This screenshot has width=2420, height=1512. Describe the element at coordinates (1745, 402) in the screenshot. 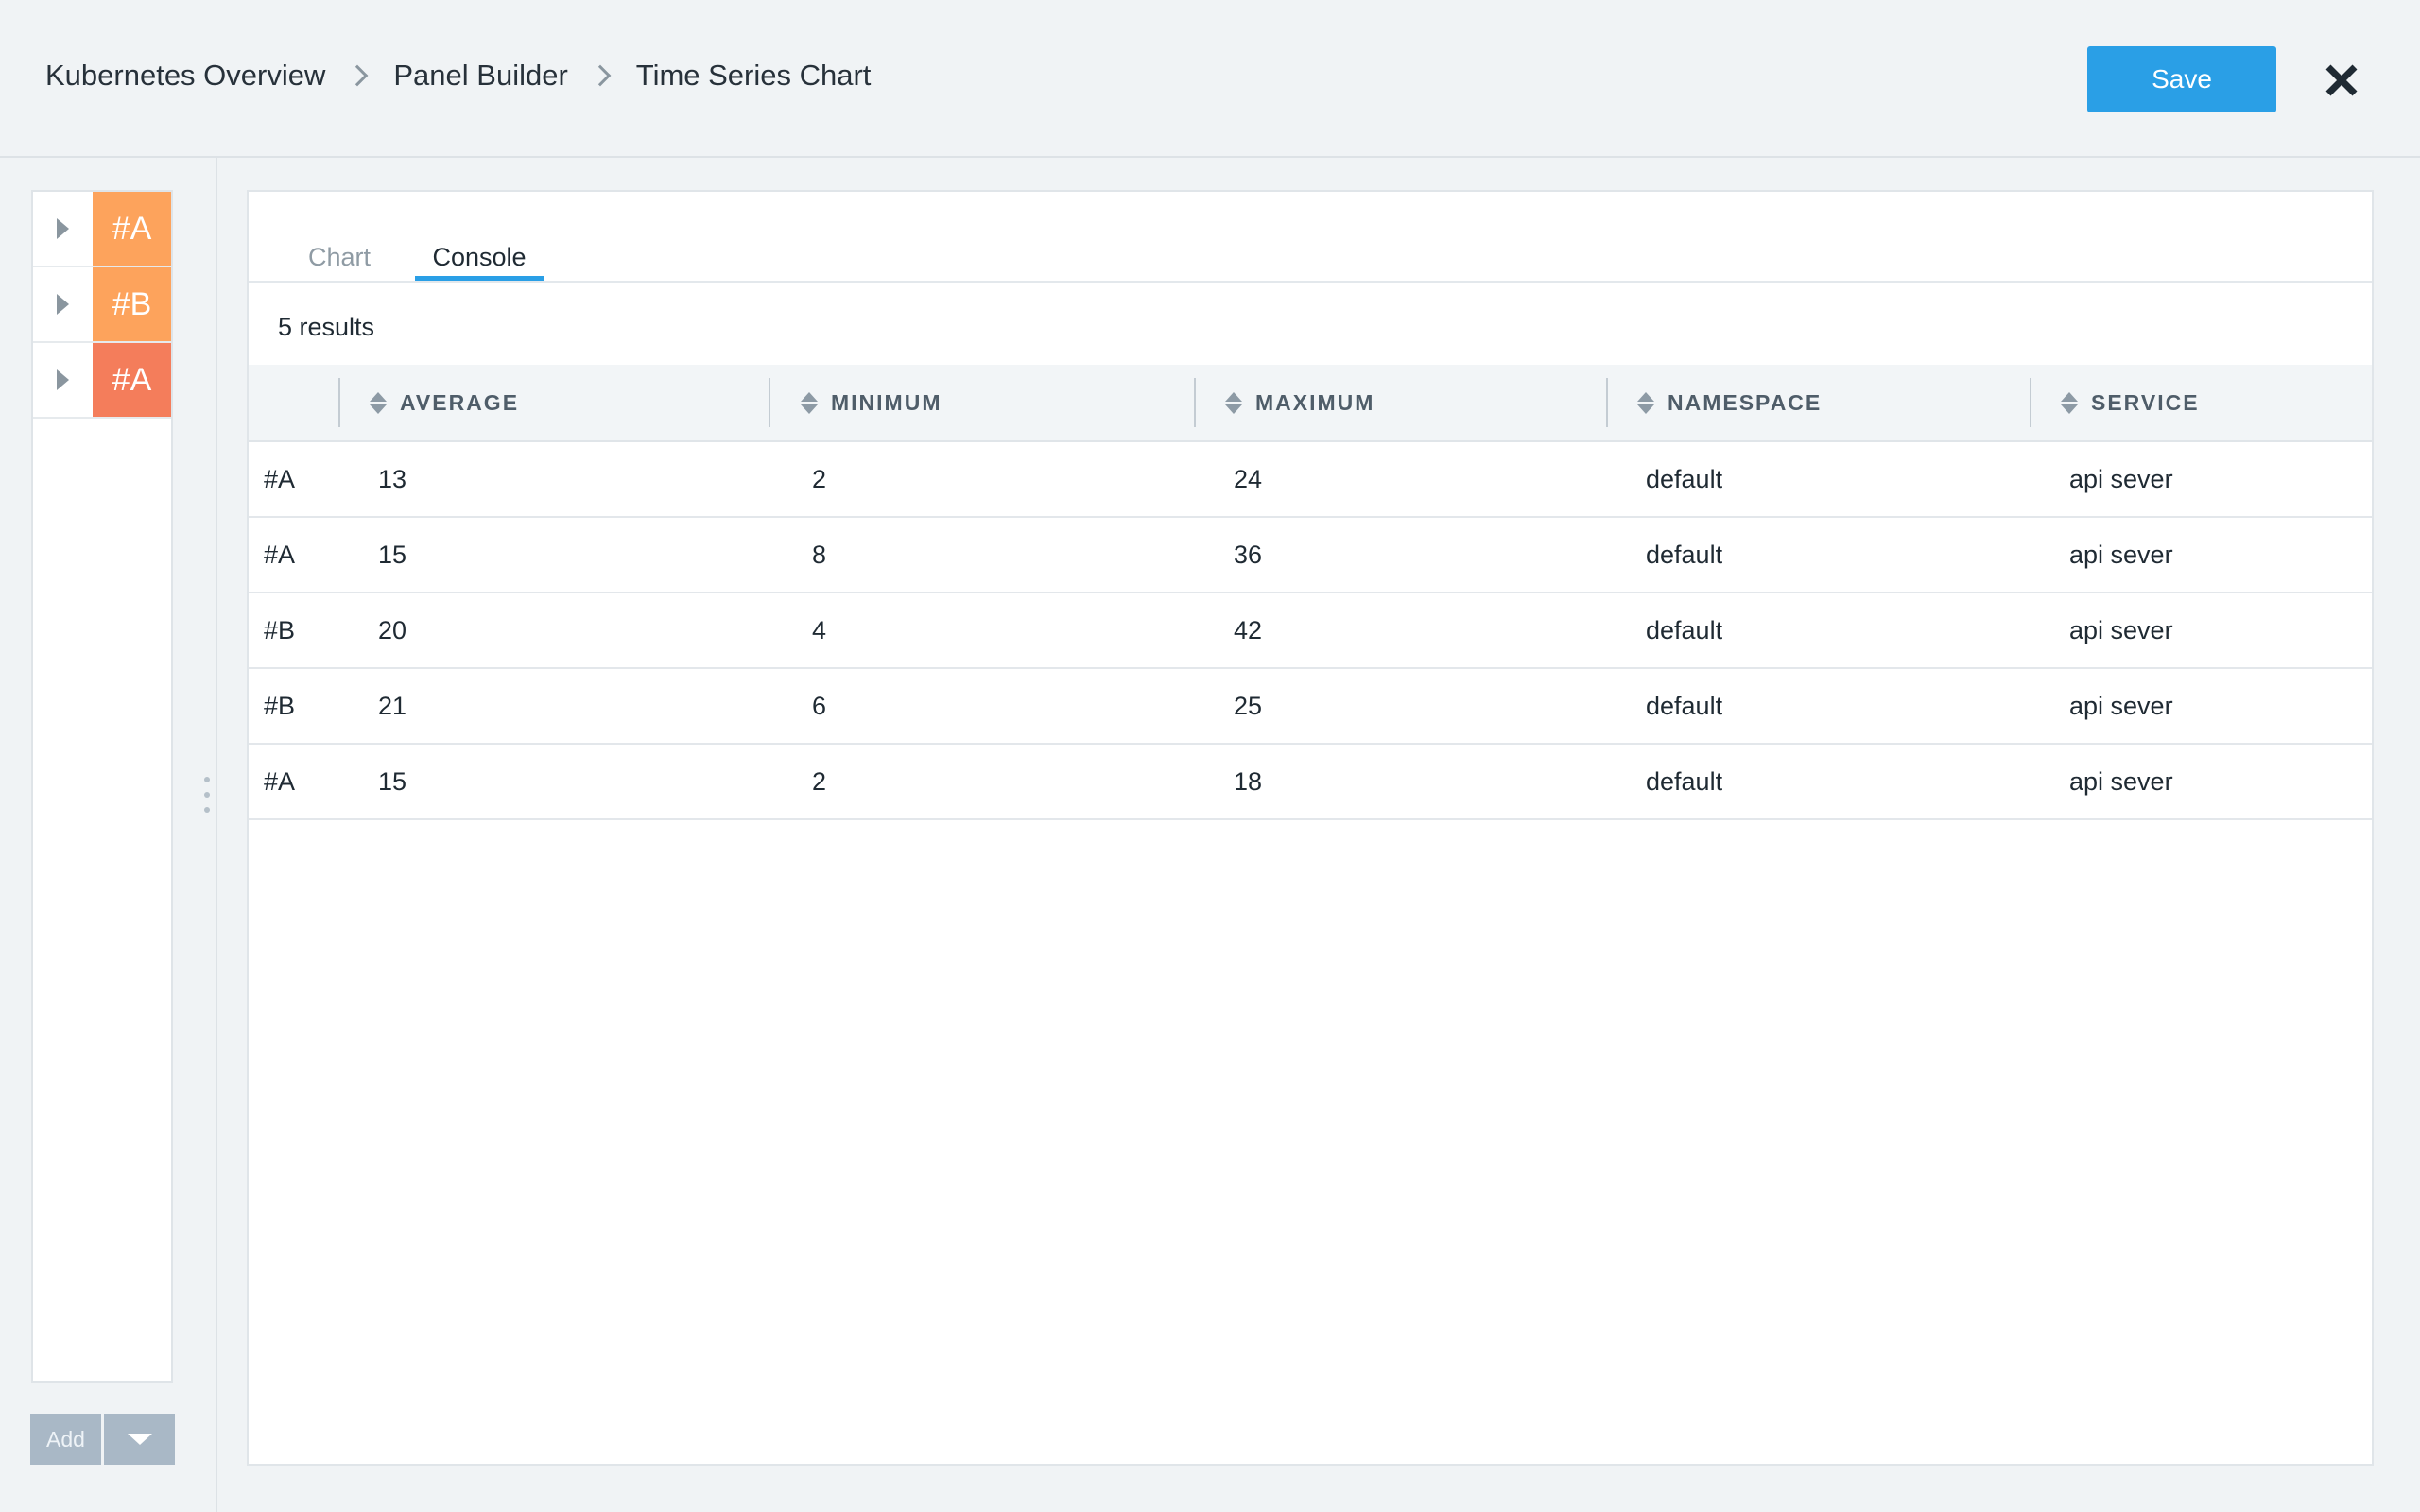

I see `column-label: NAMESPACE` at that location.